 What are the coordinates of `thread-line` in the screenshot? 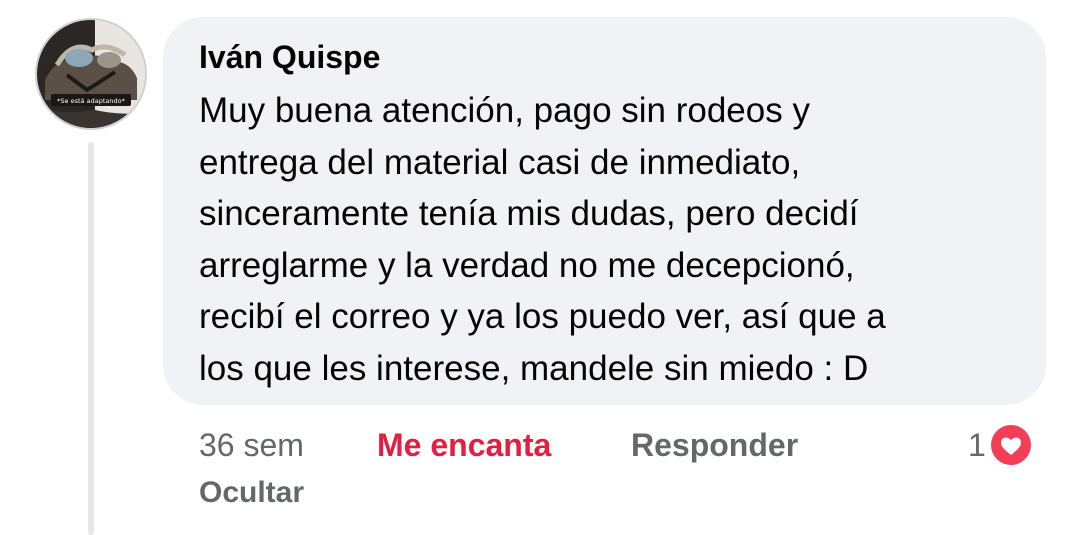 It's located at (91, 338).